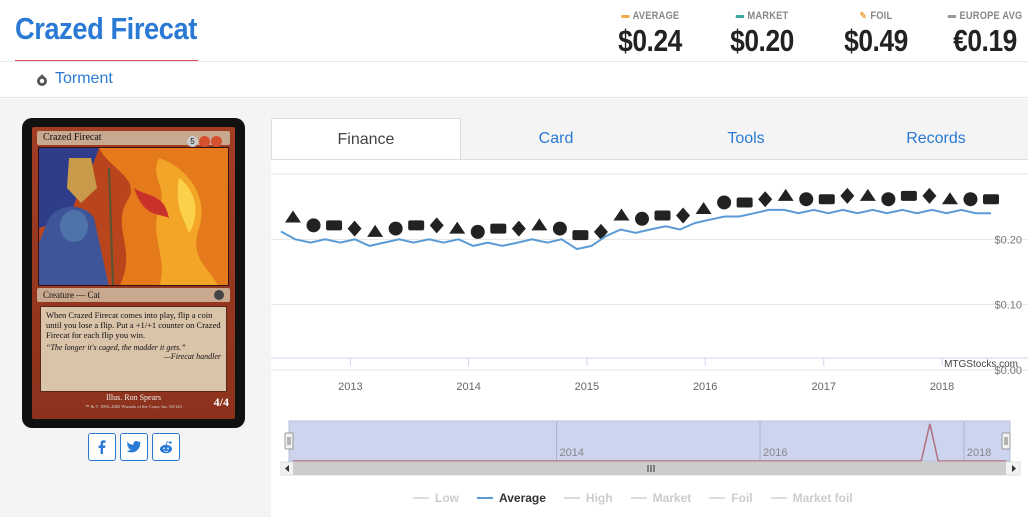 This screenshot has height=517, width=1028. Describe the element at coordinates (556, 139) in the screenshot. I see `tab-card: Card` at that location.